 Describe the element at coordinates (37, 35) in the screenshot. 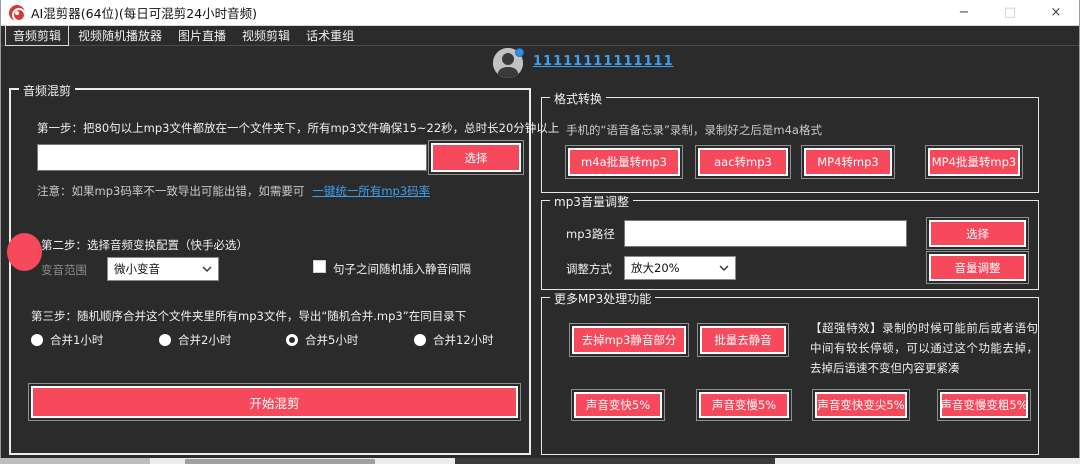

I see `tab-audio-edit: 音频剪辑` at that location.